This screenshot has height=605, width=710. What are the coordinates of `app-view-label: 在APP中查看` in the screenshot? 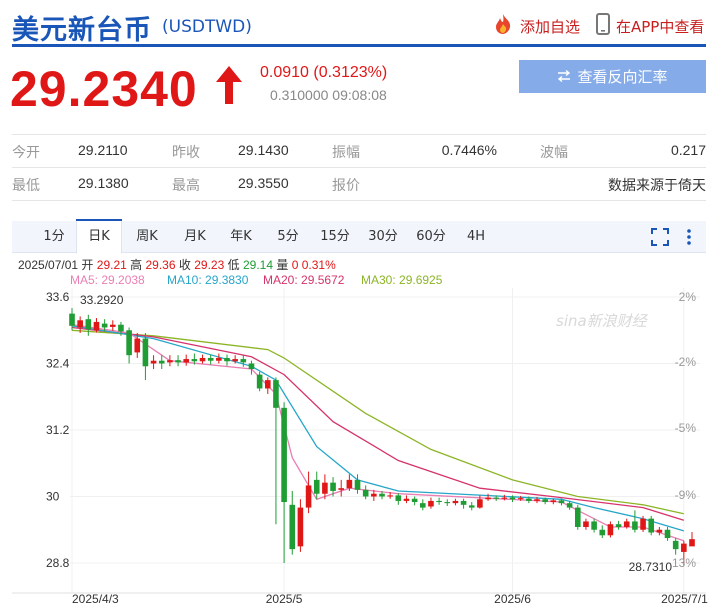 It's located at (660, 26).